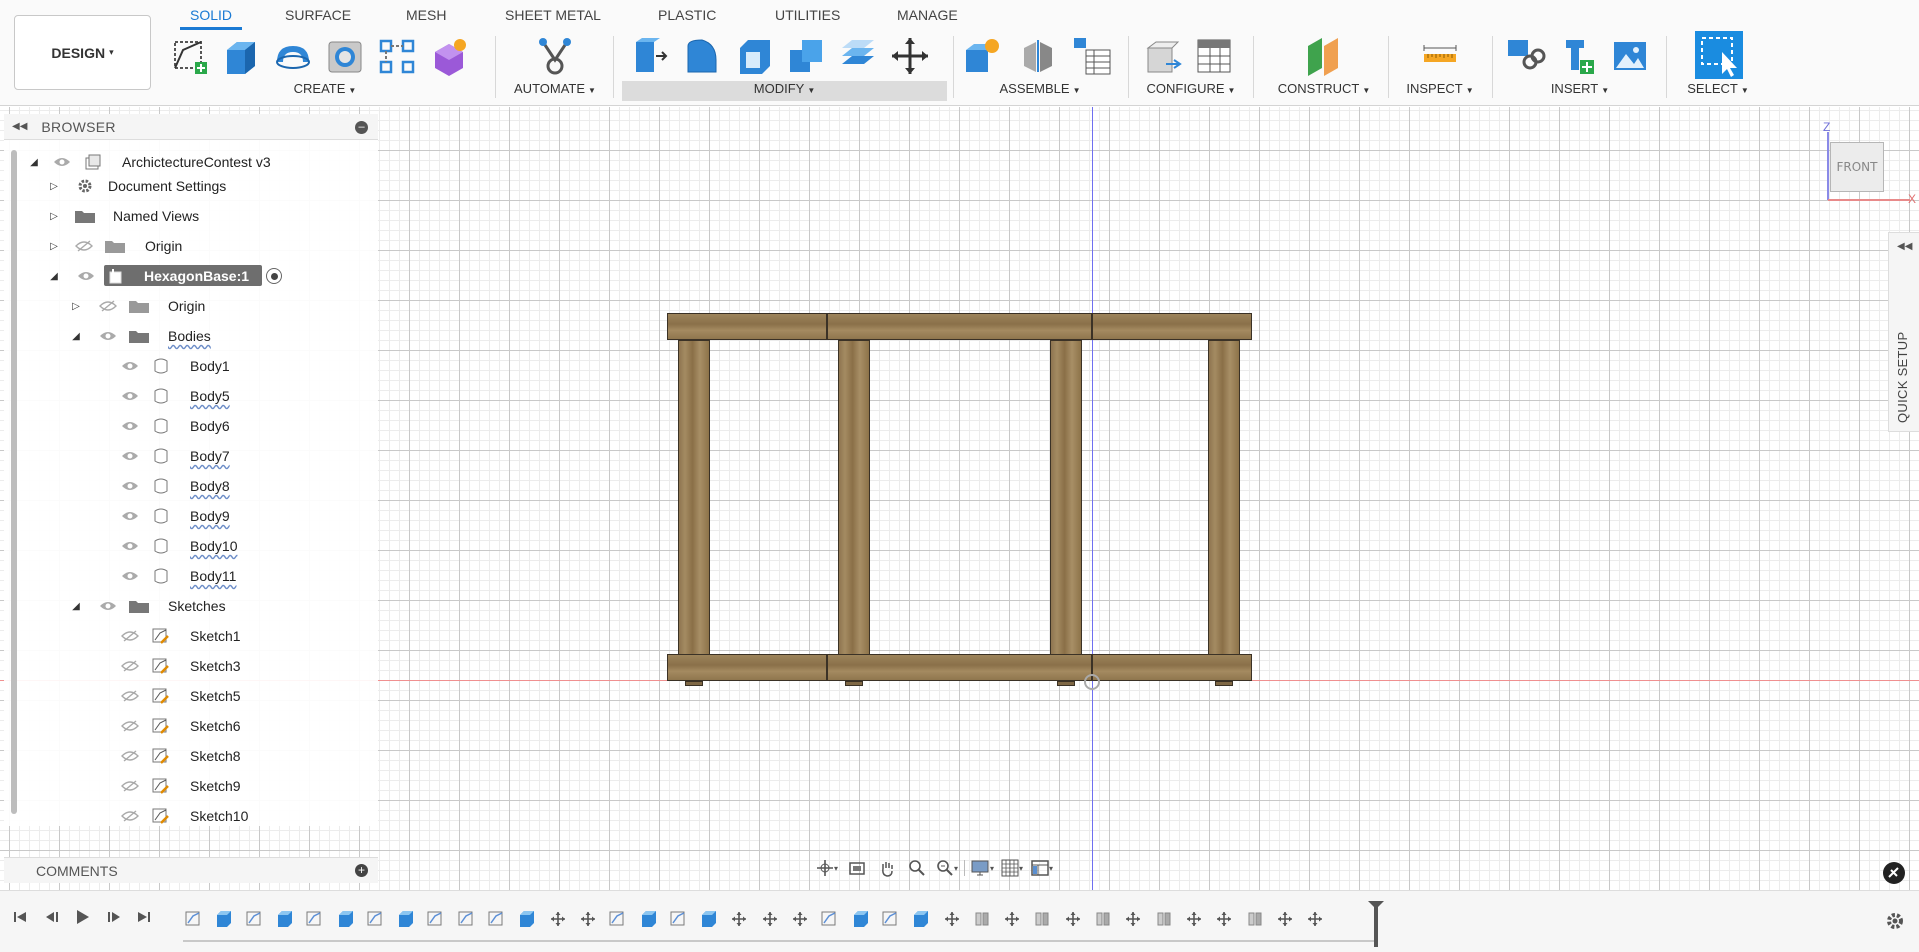  What do you see at coordinates (702, 56) in the screenshot?
I see `fillet-icon` at bounding box center [702, 56].